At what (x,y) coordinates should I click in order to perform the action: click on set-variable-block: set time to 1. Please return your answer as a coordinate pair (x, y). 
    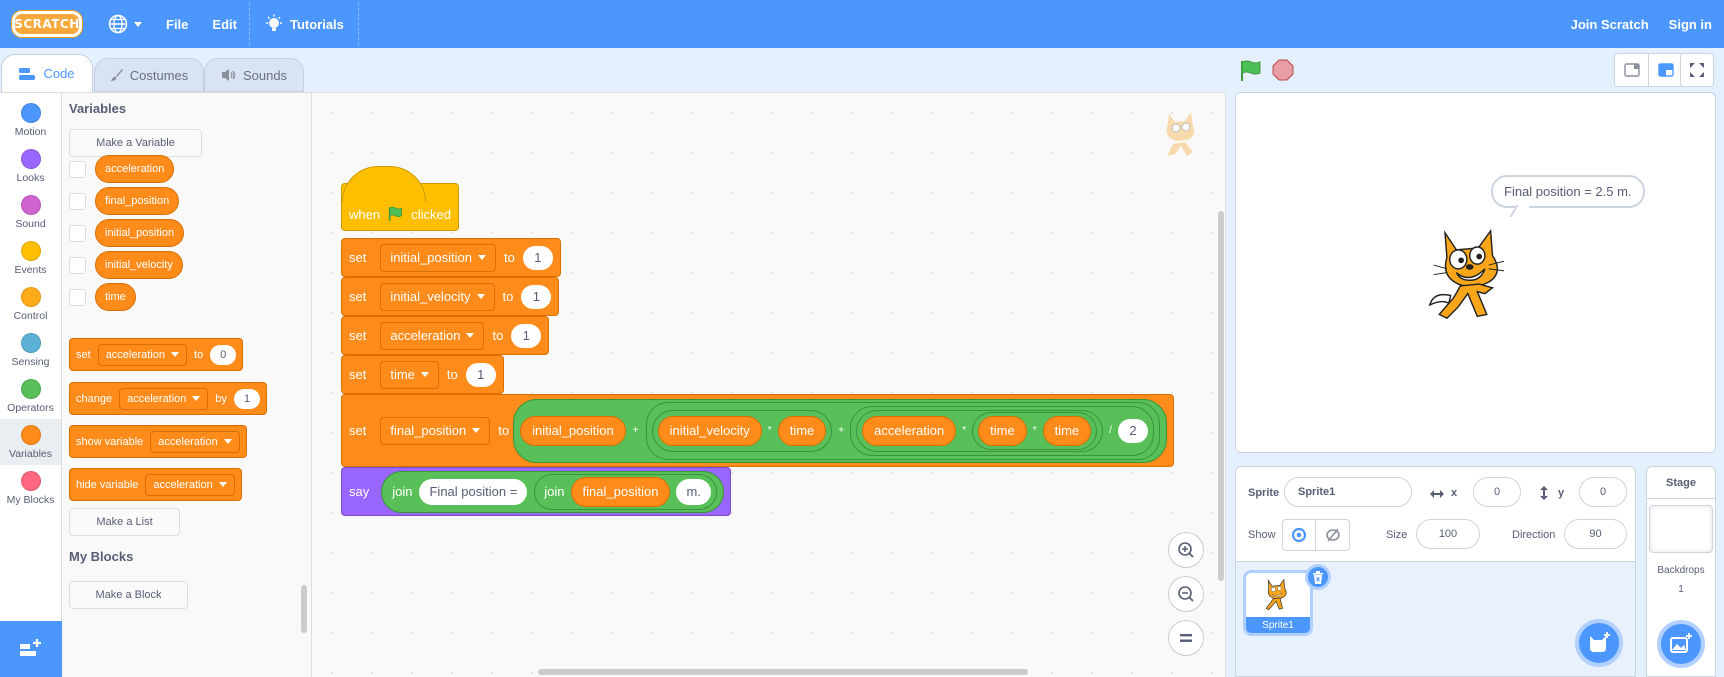
    Looking at the image, I should click on (422, 374).